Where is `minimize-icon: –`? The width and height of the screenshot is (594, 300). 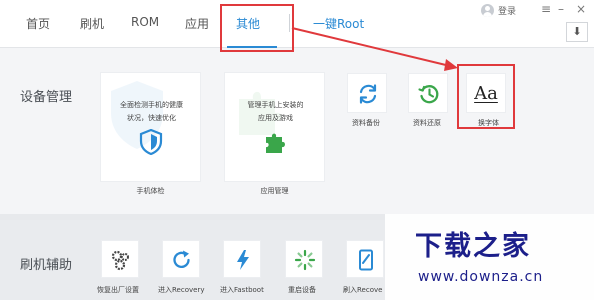
minimize-icon: – is located at coordinates (561, 9).